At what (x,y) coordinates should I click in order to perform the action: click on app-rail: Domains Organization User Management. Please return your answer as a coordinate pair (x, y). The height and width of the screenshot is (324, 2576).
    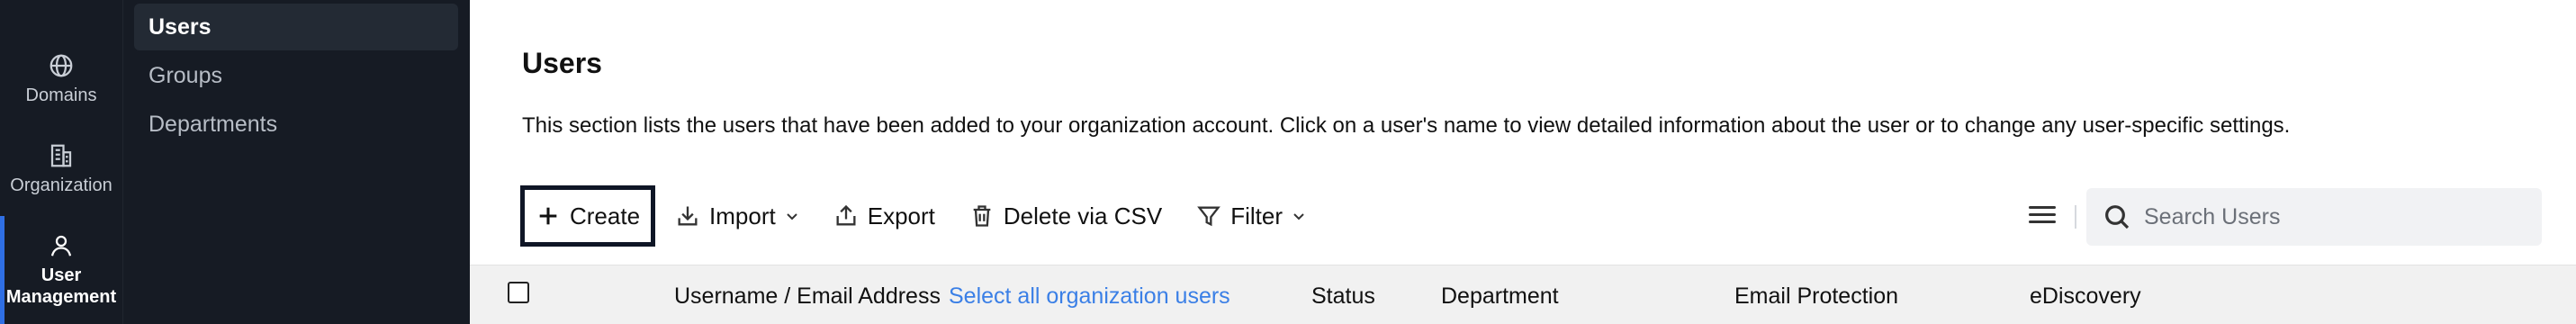
    Looking at the image, I should click on (61, 162).